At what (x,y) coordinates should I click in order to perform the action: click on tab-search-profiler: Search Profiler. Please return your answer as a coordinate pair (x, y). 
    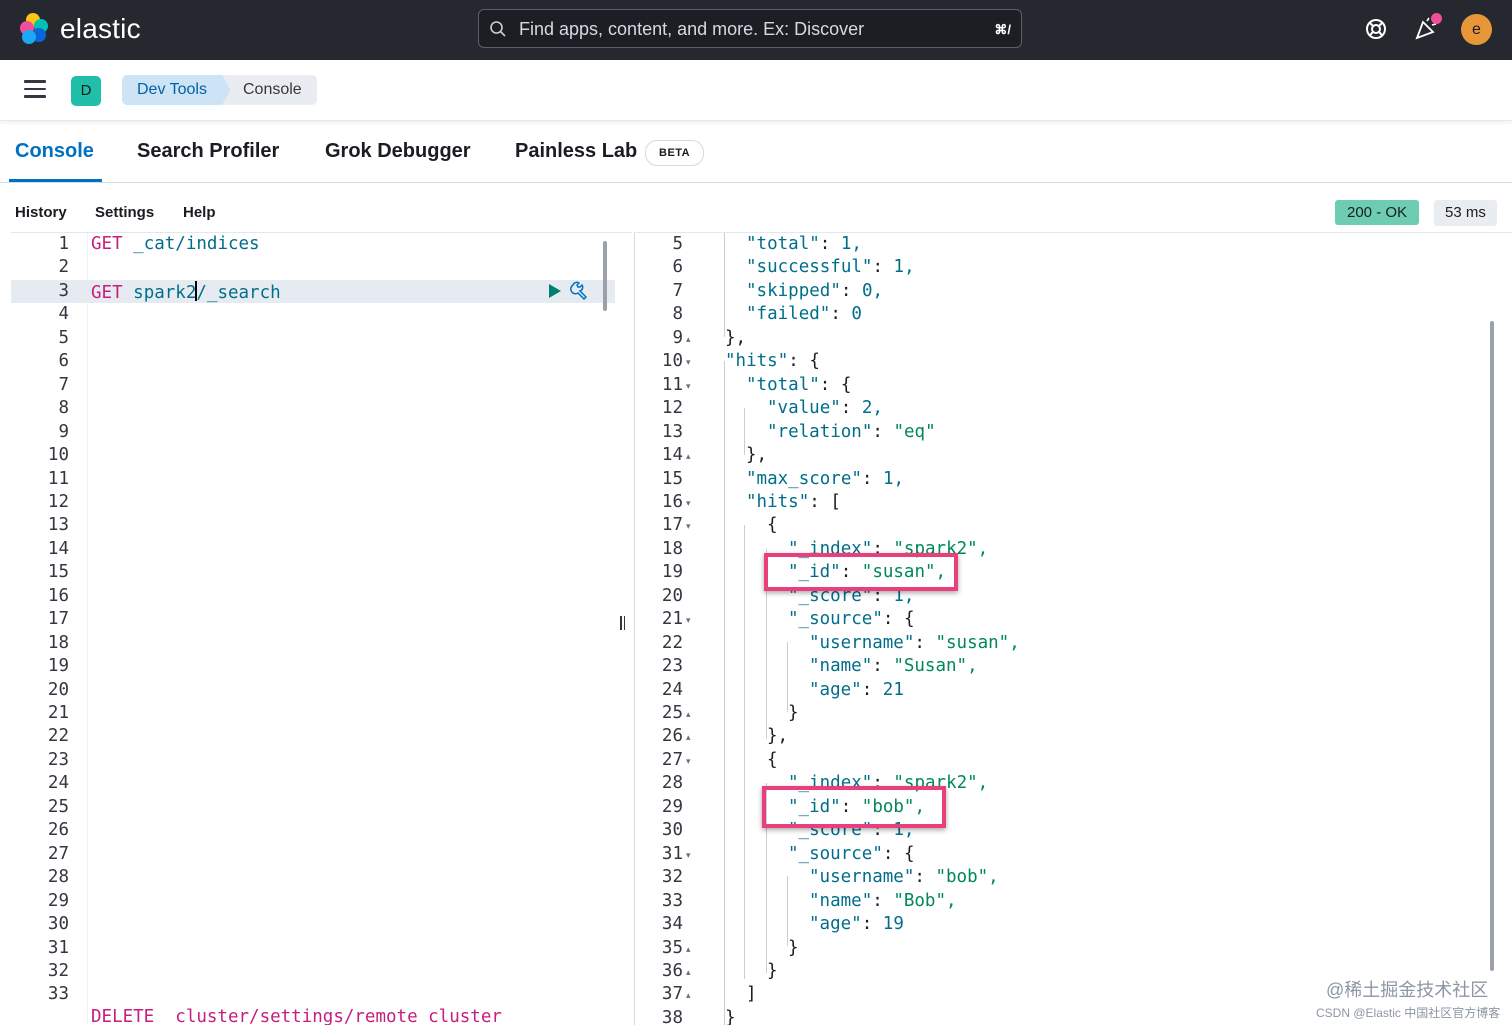
    Looking at the image, I should click on (208, 151).